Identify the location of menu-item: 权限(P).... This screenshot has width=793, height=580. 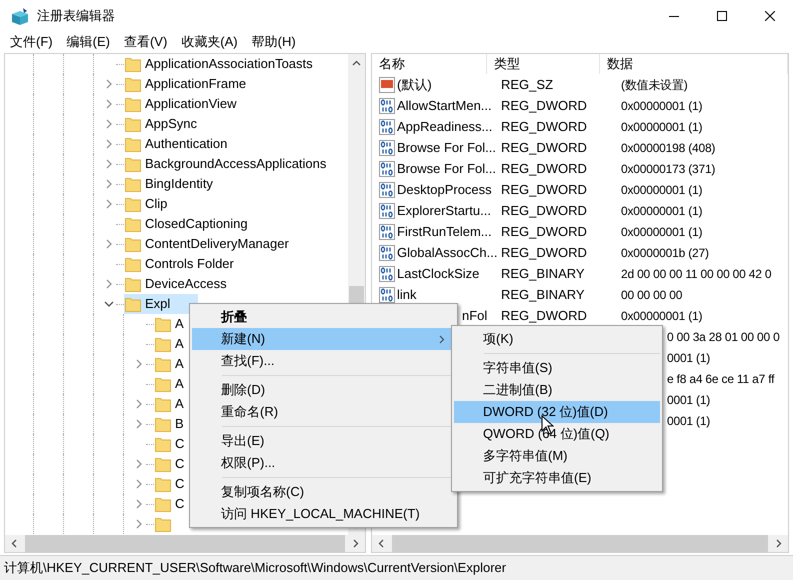
(323, 463).